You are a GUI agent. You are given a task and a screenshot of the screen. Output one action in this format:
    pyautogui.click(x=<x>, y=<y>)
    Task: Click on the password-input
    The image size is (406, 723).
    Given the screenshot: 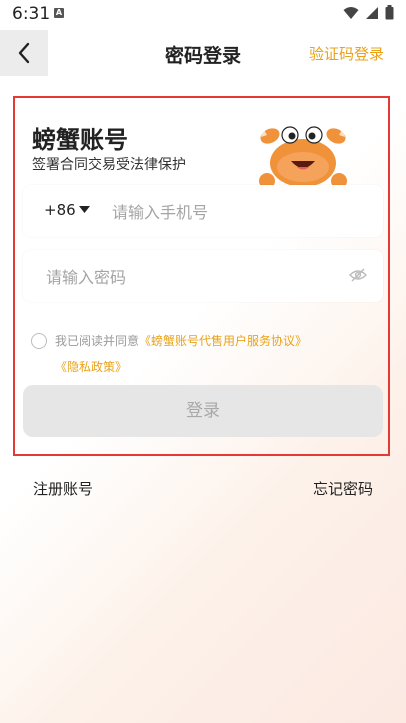 What is the action you would take?
    pyautogui.click(x=191, y=277)
    